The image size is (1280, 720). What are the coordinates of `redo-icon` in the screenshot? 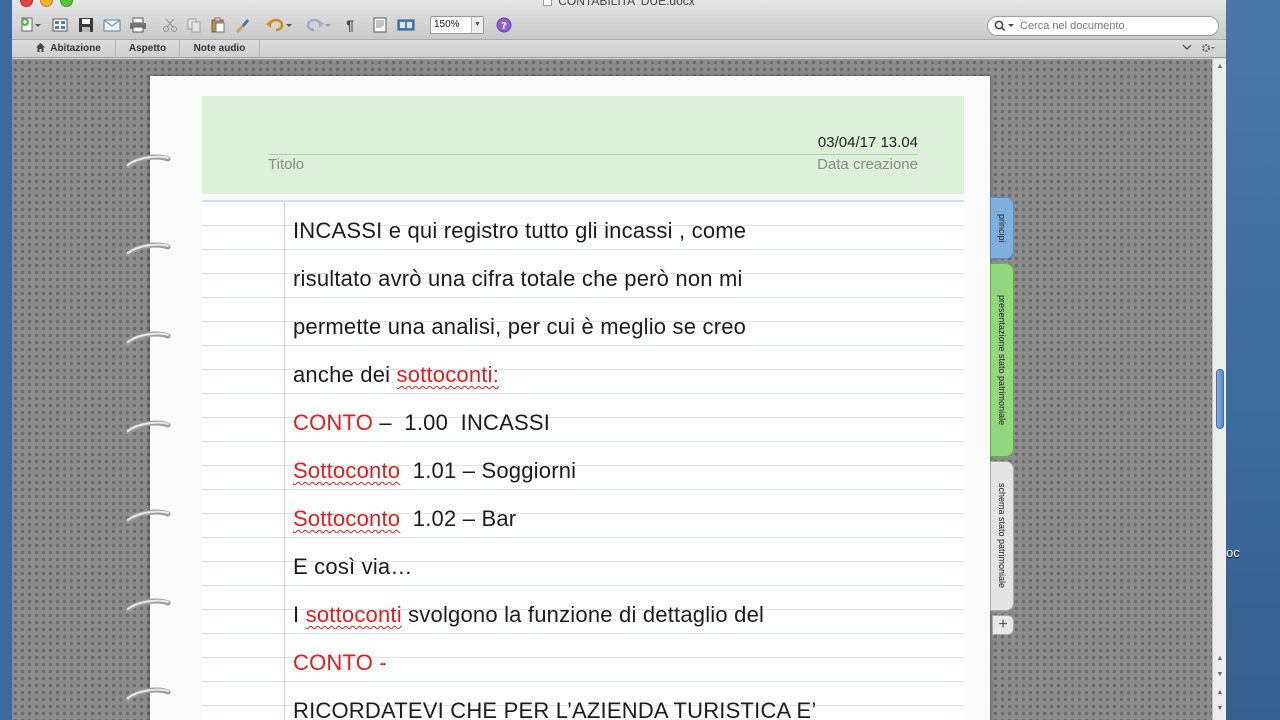 It's located at (318, 25).